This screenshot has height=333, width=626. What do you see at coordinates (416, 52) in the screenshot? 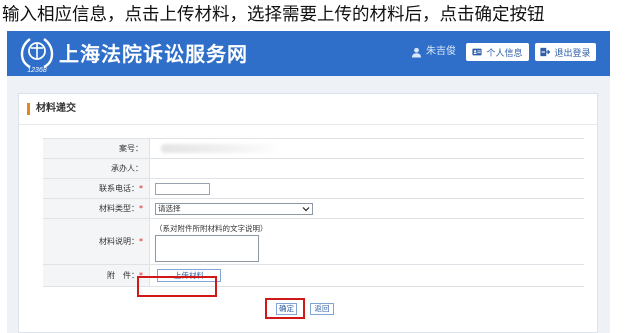
I see `user-icon` at bounding box center [416, 52].